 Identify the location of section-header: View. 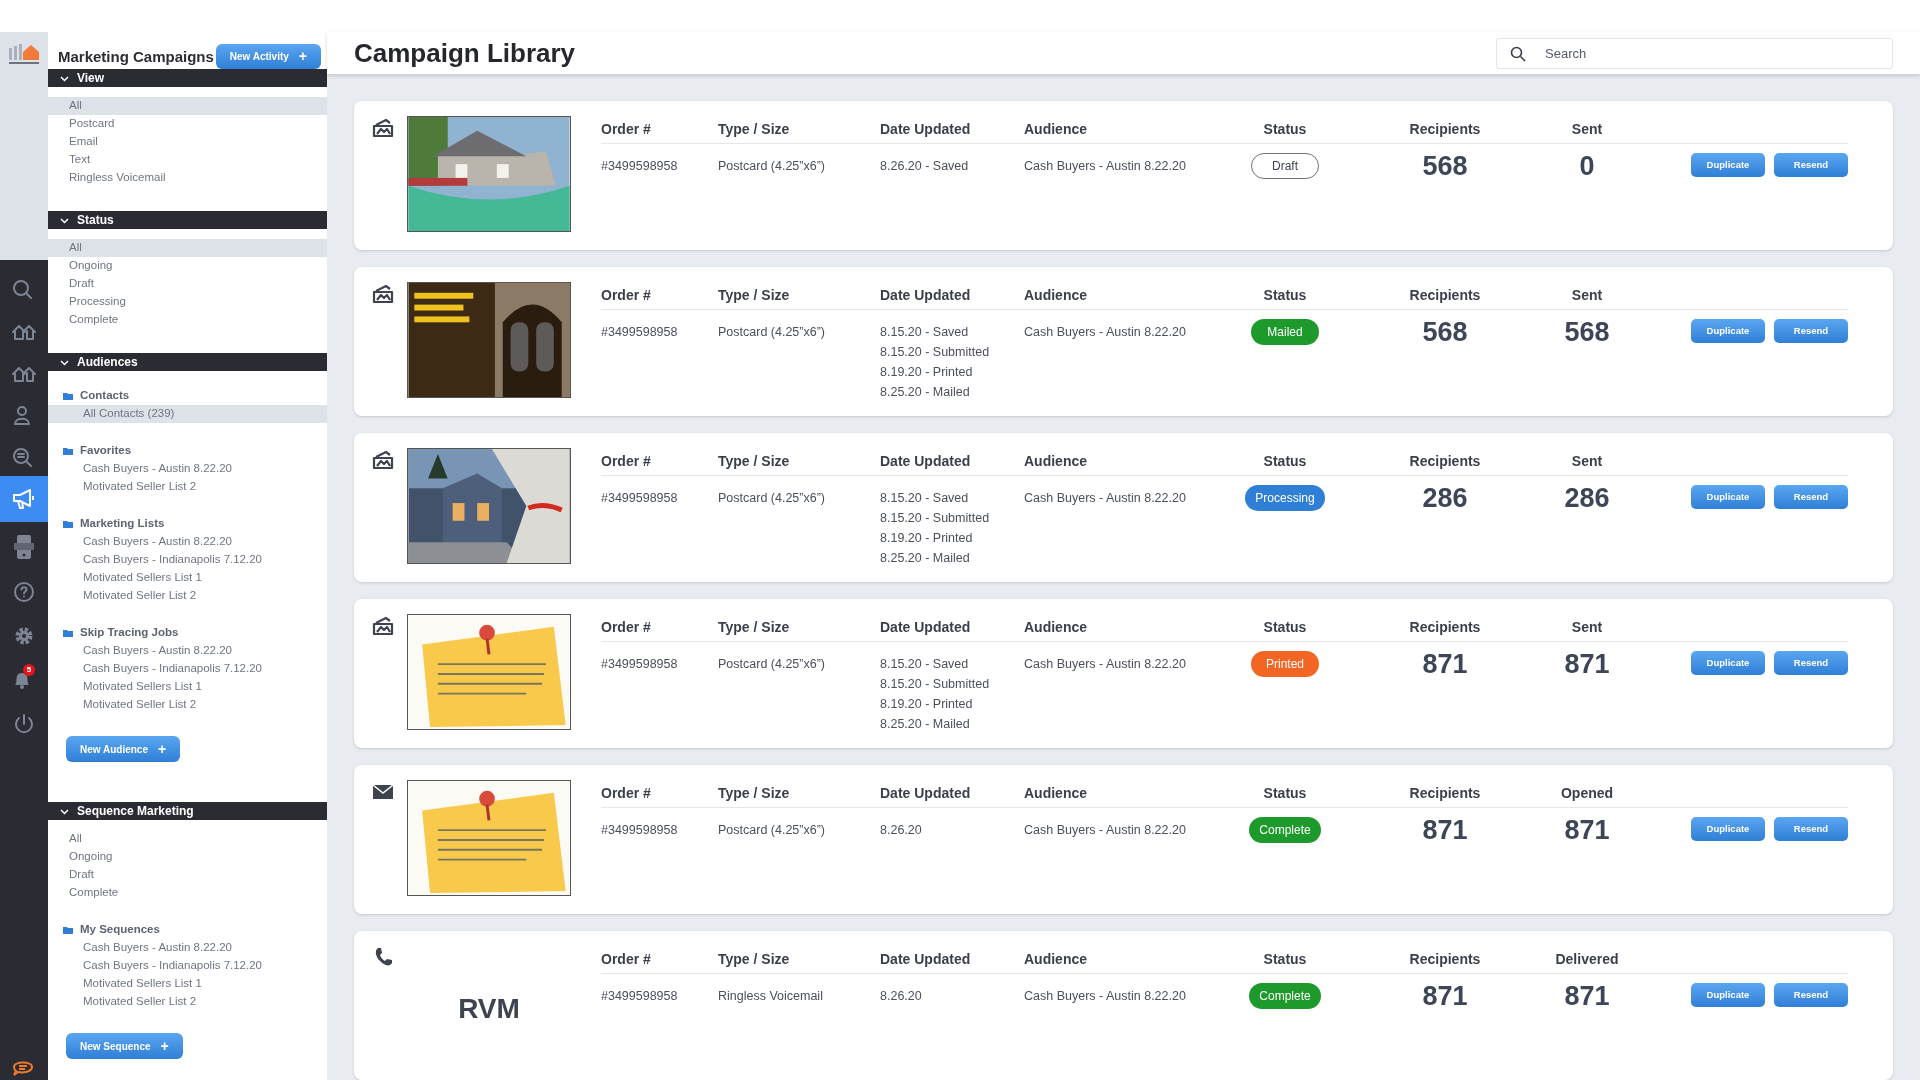
(187, 78).